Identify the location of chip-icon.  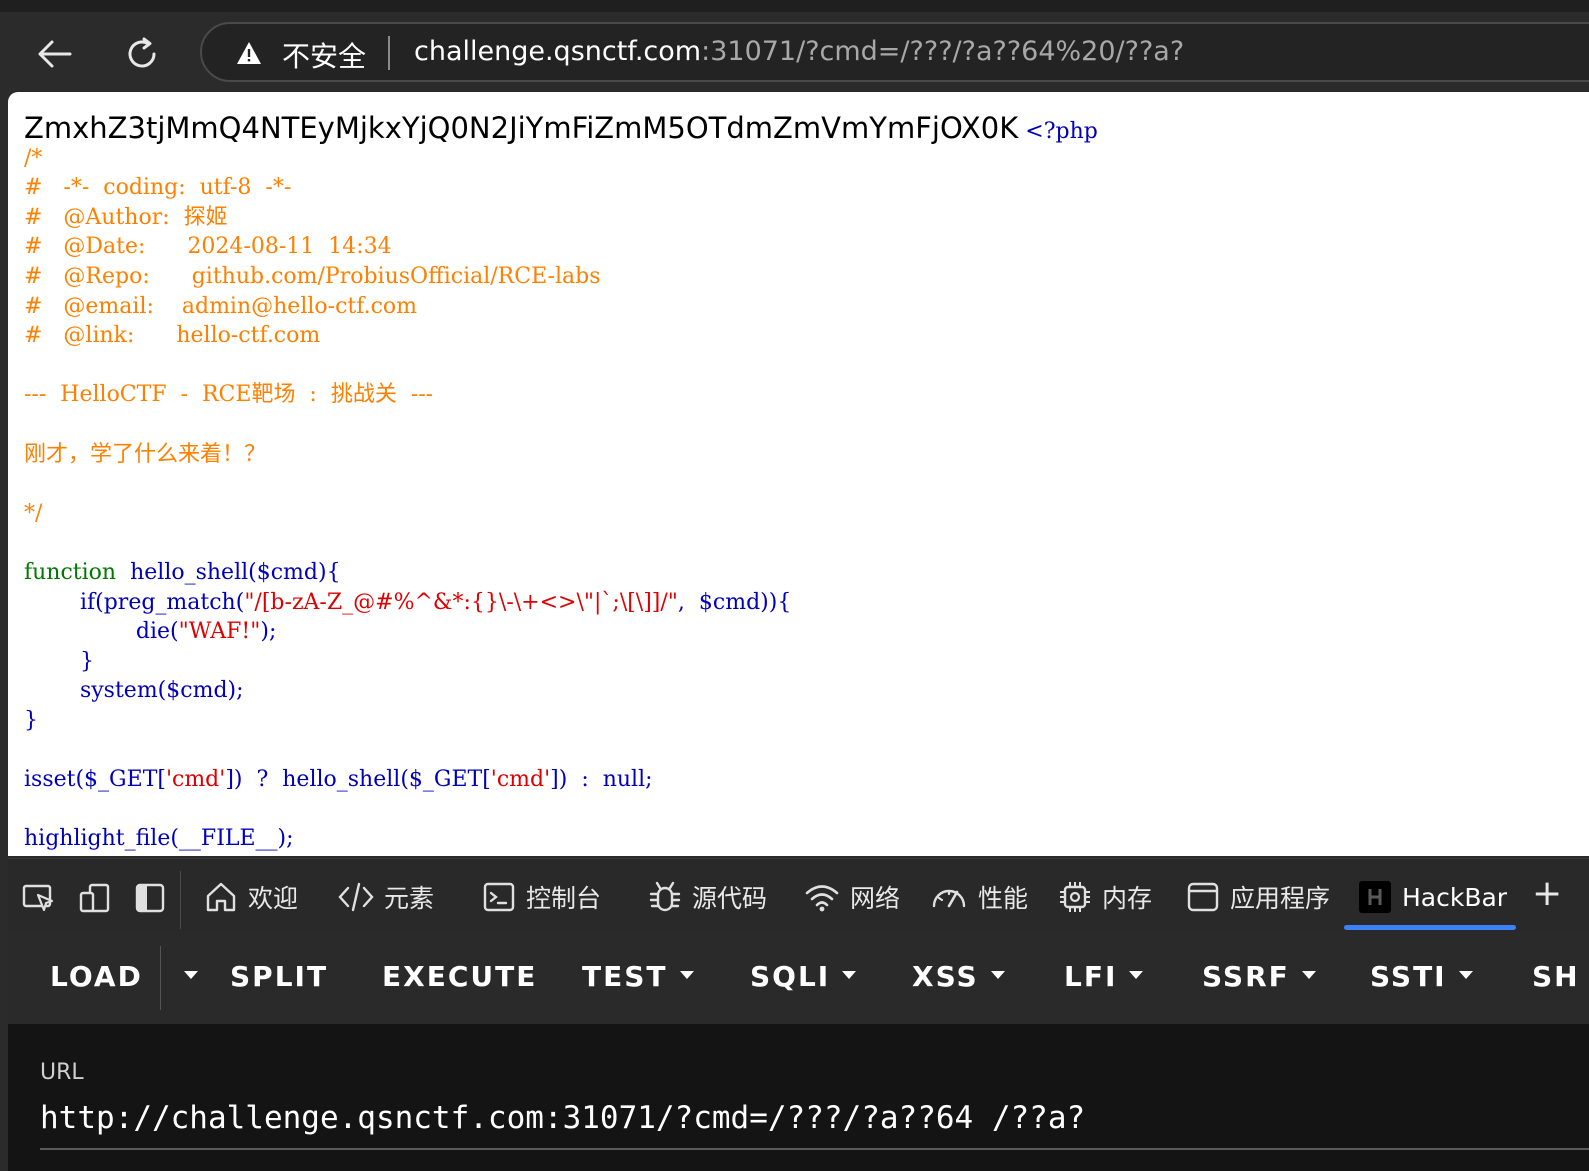
(1075, 897).